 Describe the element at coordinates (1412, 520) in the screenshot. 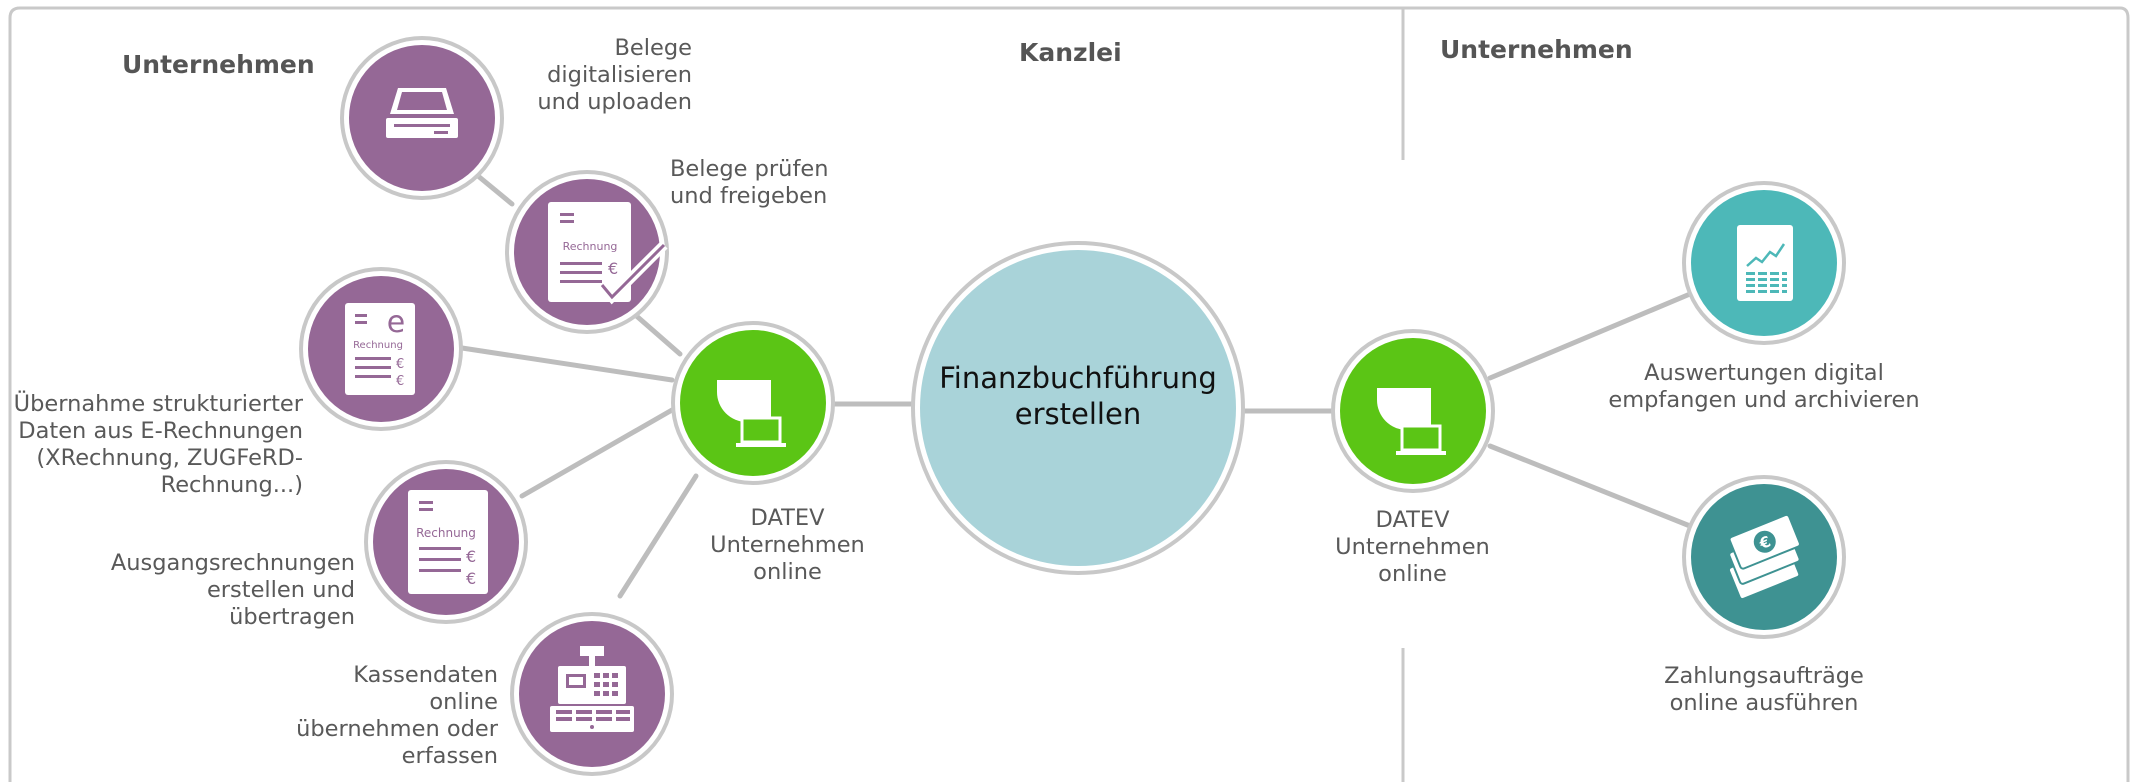

I see `right-hub-line1: DATEV` at that location.